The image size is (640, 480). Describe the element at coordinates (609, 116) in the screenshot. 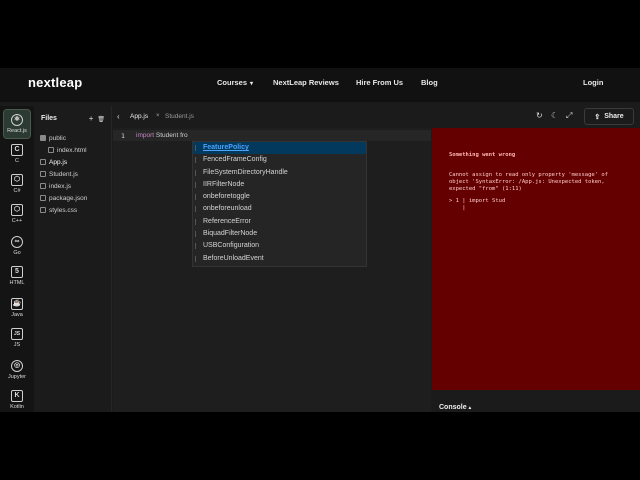

I see `share-button: ⇪ Share` at that location.